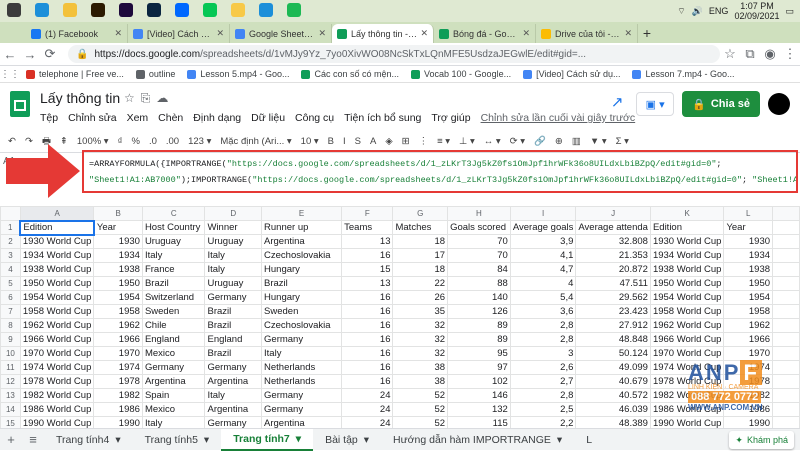 The width and height of the screenshot is (800, 451). What do you see at coordinates (233, 283) in the screenshot?
I see `cell: Uruguay` at bounding box center [233, 283].